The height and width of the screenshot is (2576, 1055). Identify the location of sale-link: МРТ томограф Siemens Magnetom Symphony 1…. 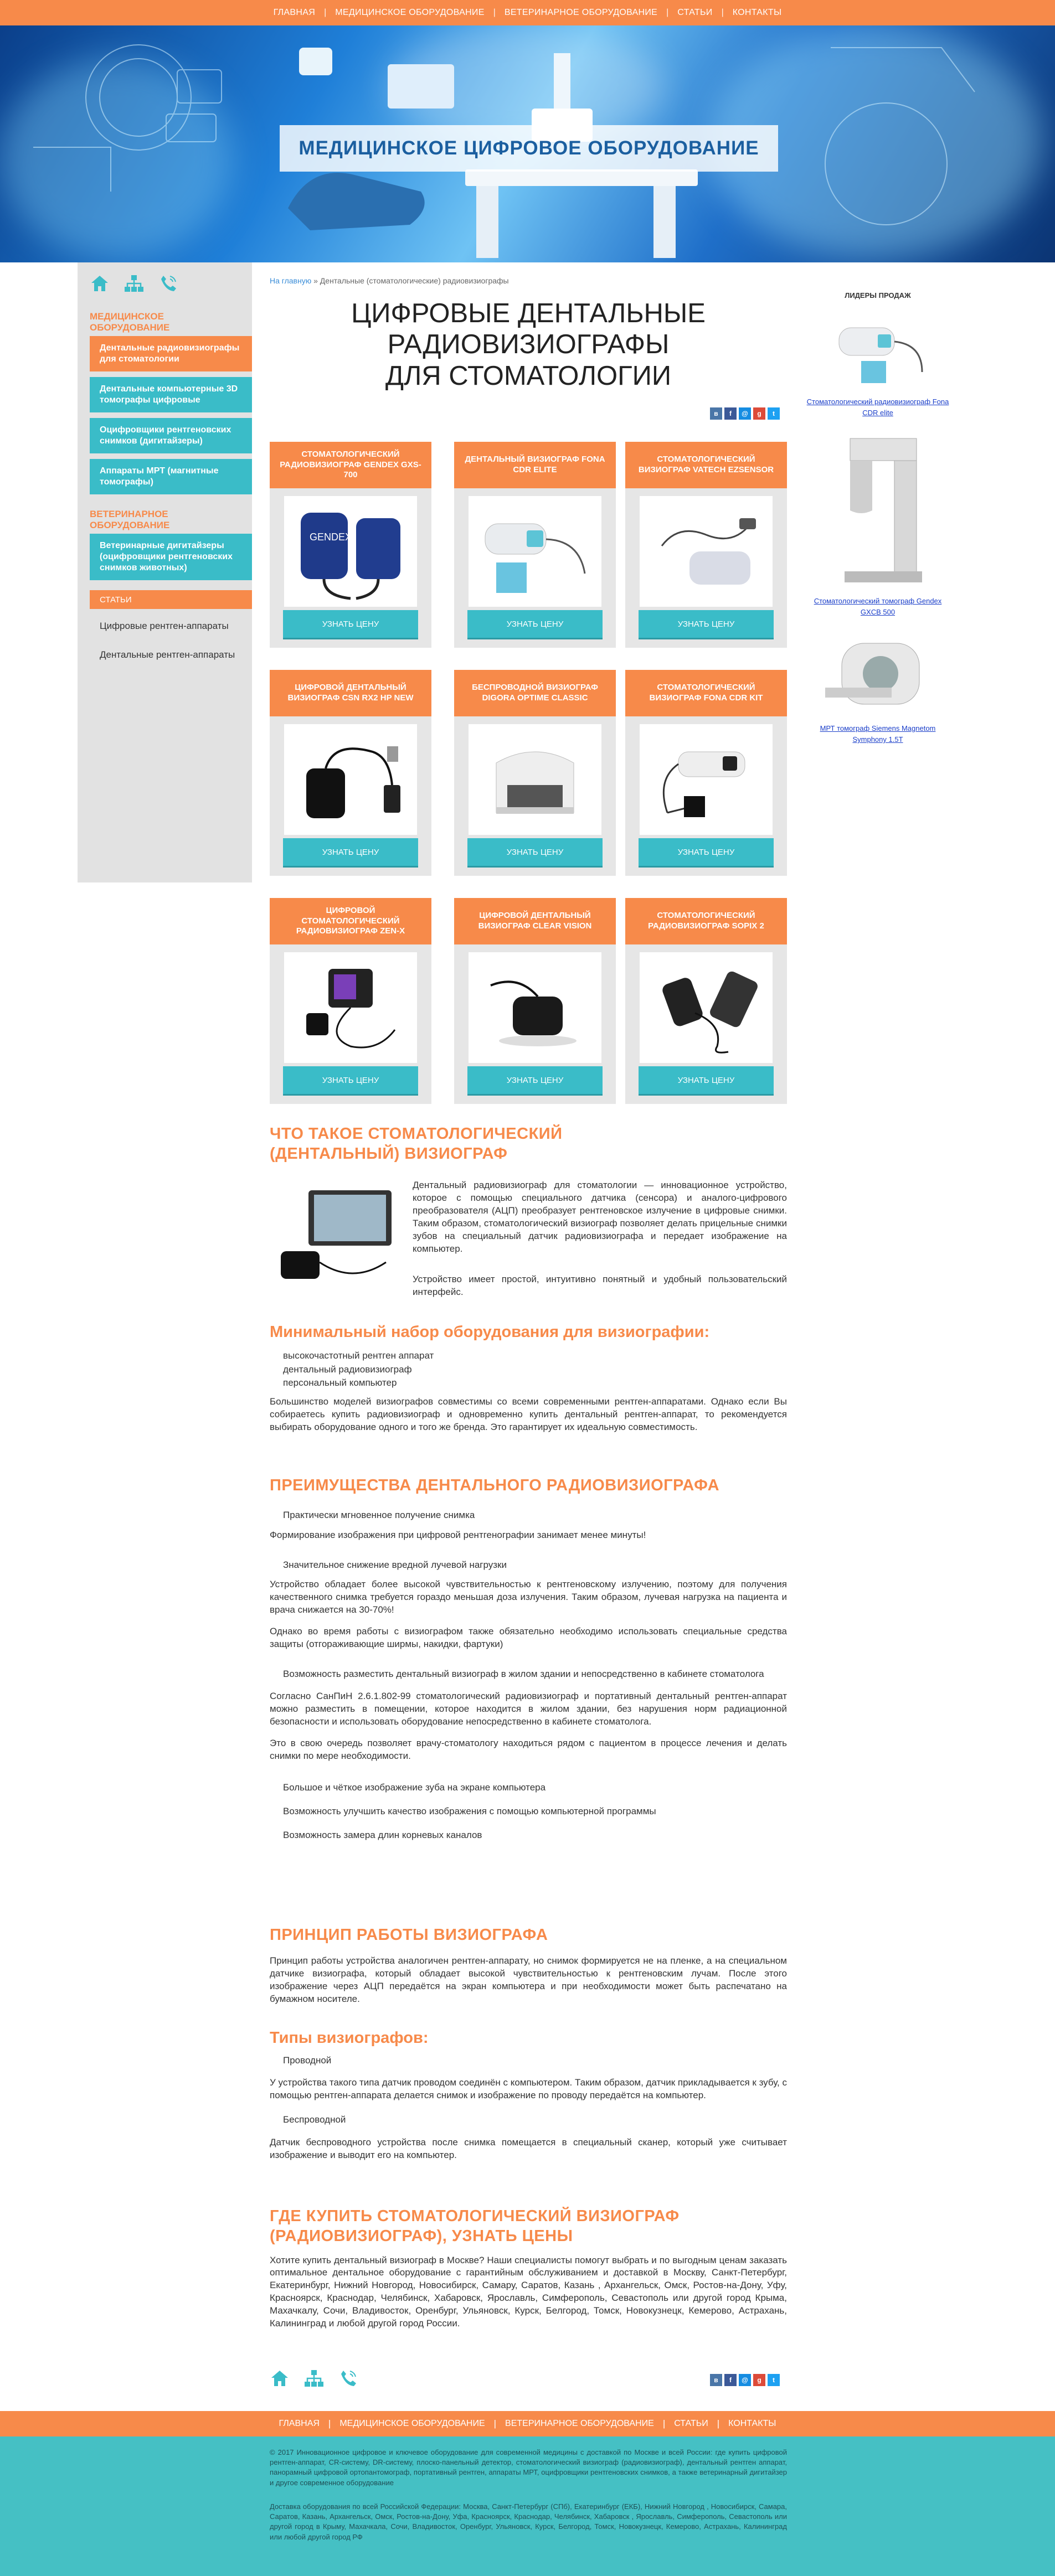
(878, 734).